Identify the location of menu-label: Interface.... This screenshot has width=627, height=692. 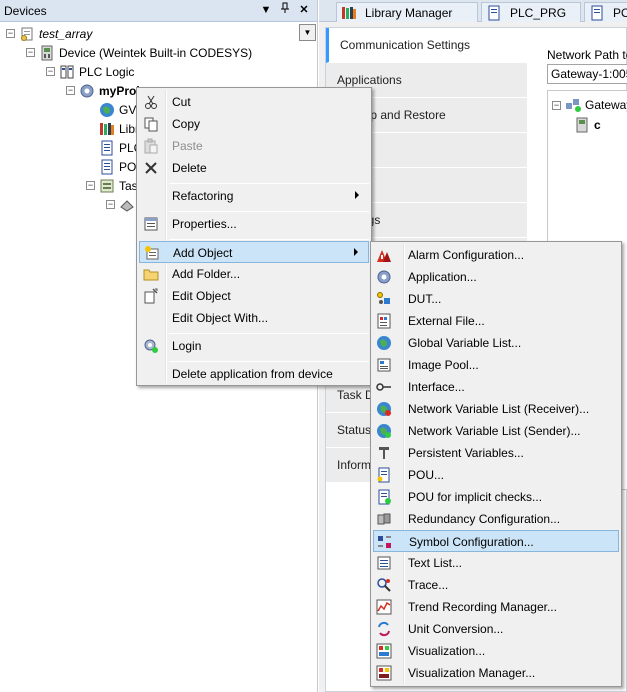
(436, 387).